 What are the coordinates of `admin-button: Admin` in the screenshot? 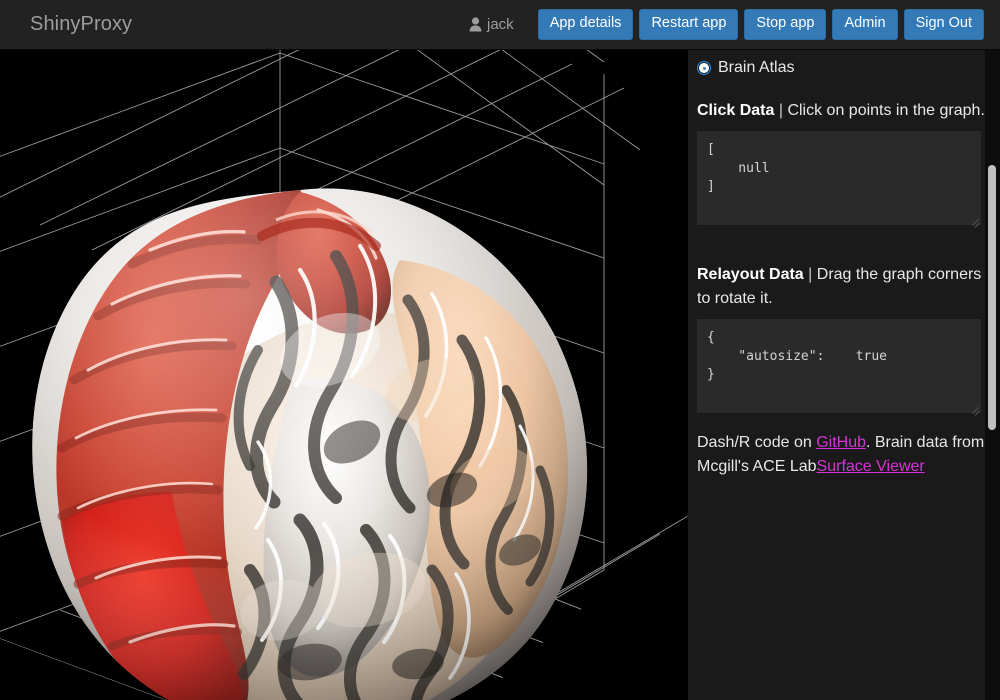 It's located at (865, 24).